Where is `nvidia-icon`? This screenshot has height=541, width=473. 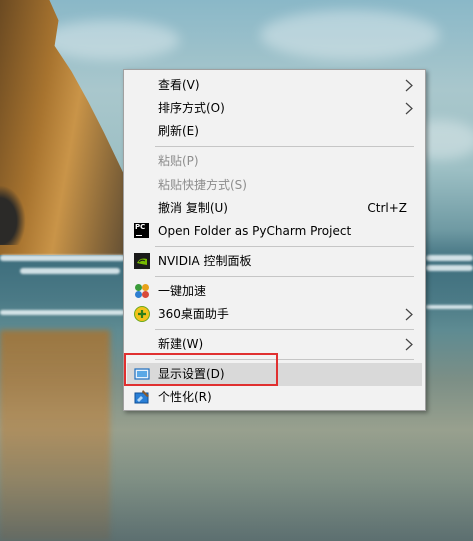 nvidia-icon is located at coordinates (142, 261).